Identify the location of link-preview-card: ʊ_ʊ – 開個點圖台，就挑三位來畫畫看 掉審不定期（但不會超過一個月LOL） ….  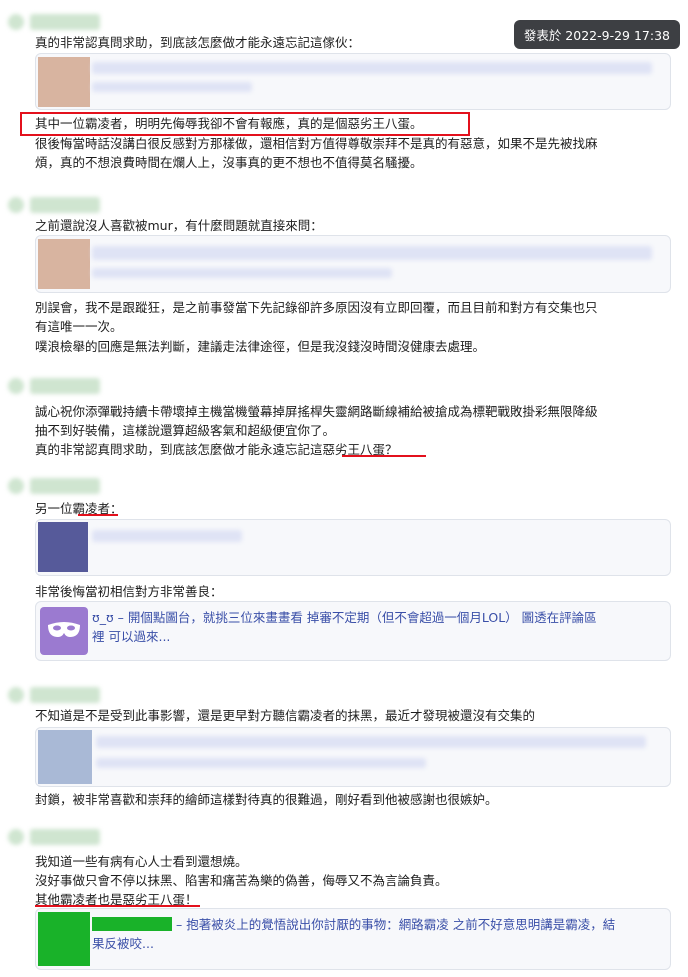
(353, 631).